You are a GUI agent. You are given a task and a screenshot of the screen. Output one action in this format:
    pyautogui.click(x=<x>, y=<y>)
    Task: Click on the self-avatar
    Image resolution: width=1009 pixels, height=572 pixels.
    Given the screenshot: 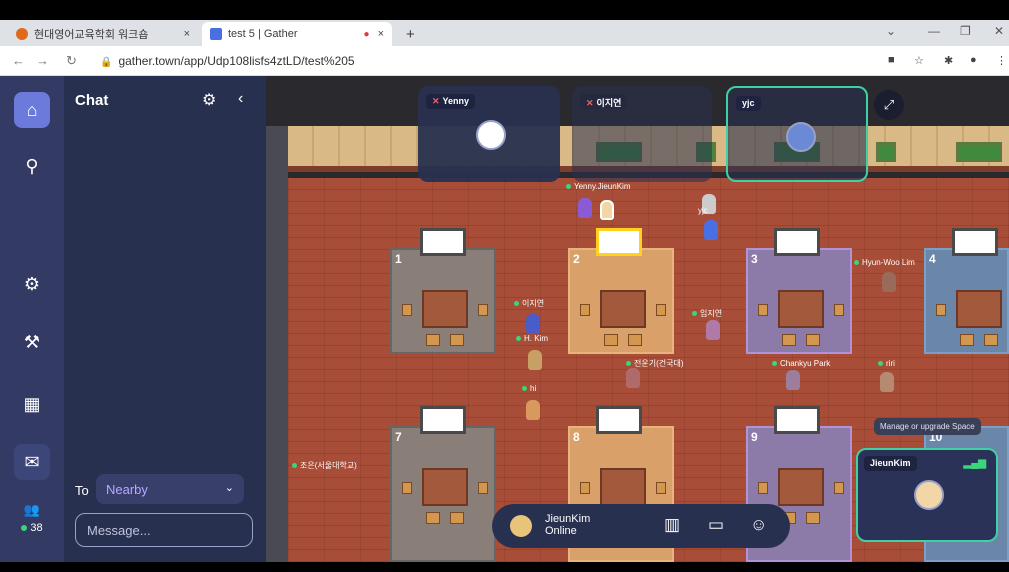 What is the action you would take?
    pyautogui.click(x=607, y=210)
    